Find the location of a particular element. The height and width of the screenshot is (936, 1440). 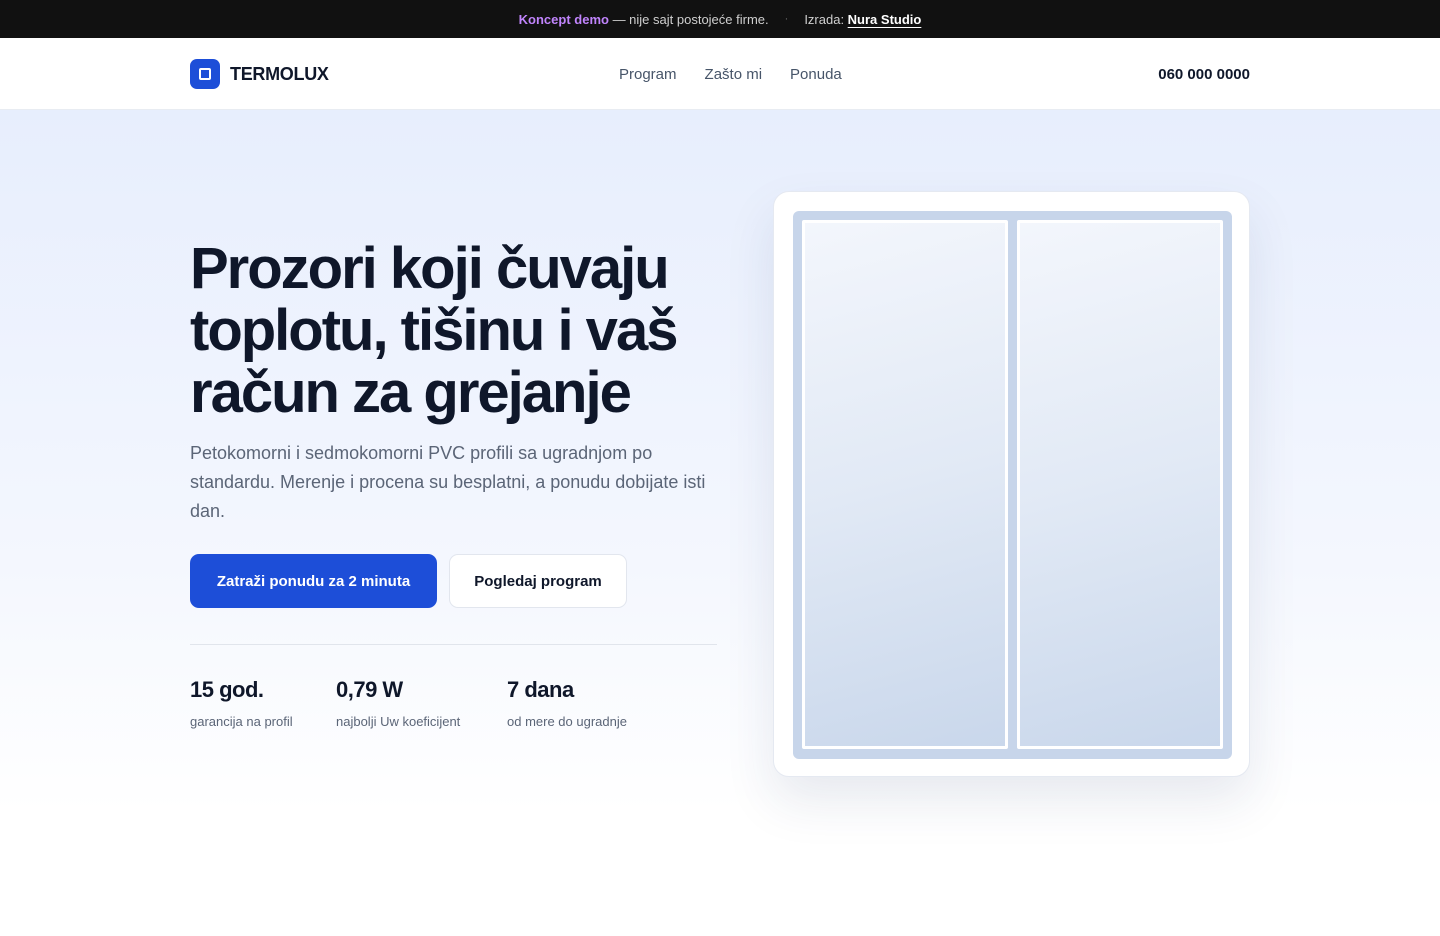

brand-logo: TERMOLUX is located at coordinates (259, 74).